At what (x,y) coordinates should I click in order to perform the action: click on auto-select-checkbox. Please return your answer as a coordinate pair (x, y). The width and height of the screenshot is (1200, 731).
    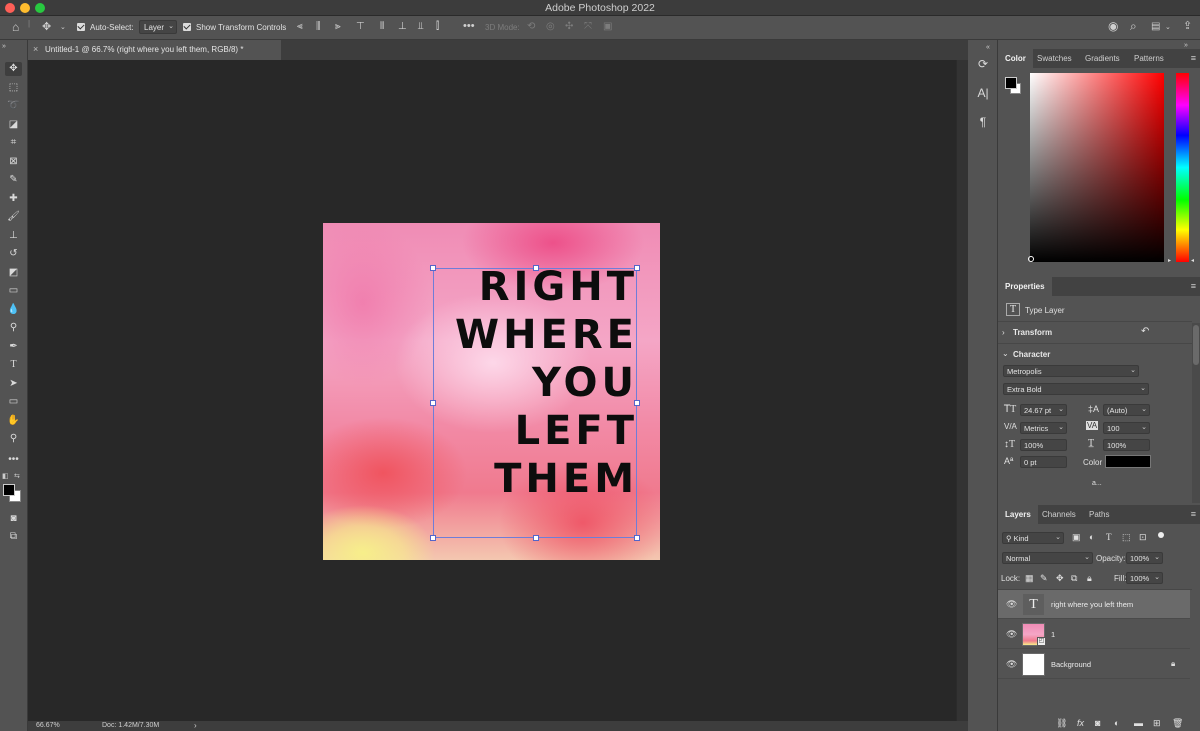
    Looking at the image, I should click on (81, 27).